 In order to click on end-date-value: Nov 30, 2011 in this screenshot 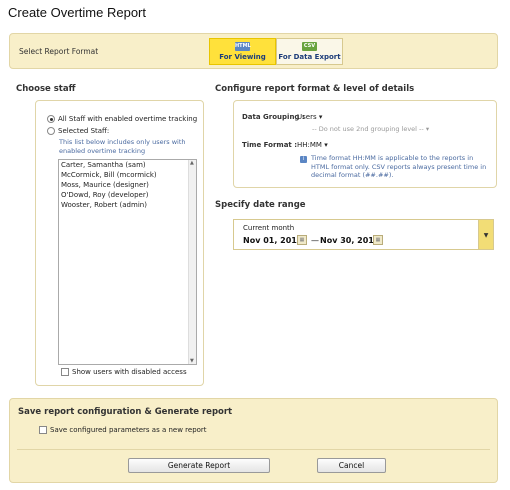, I will do `click(349, 240)`.